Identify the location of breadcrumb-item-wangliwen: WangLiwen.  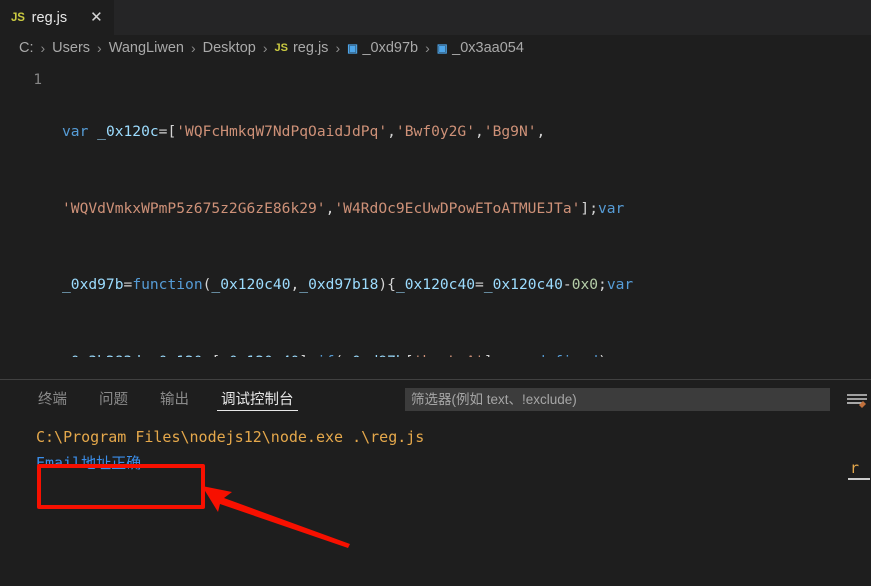
(146, 48).